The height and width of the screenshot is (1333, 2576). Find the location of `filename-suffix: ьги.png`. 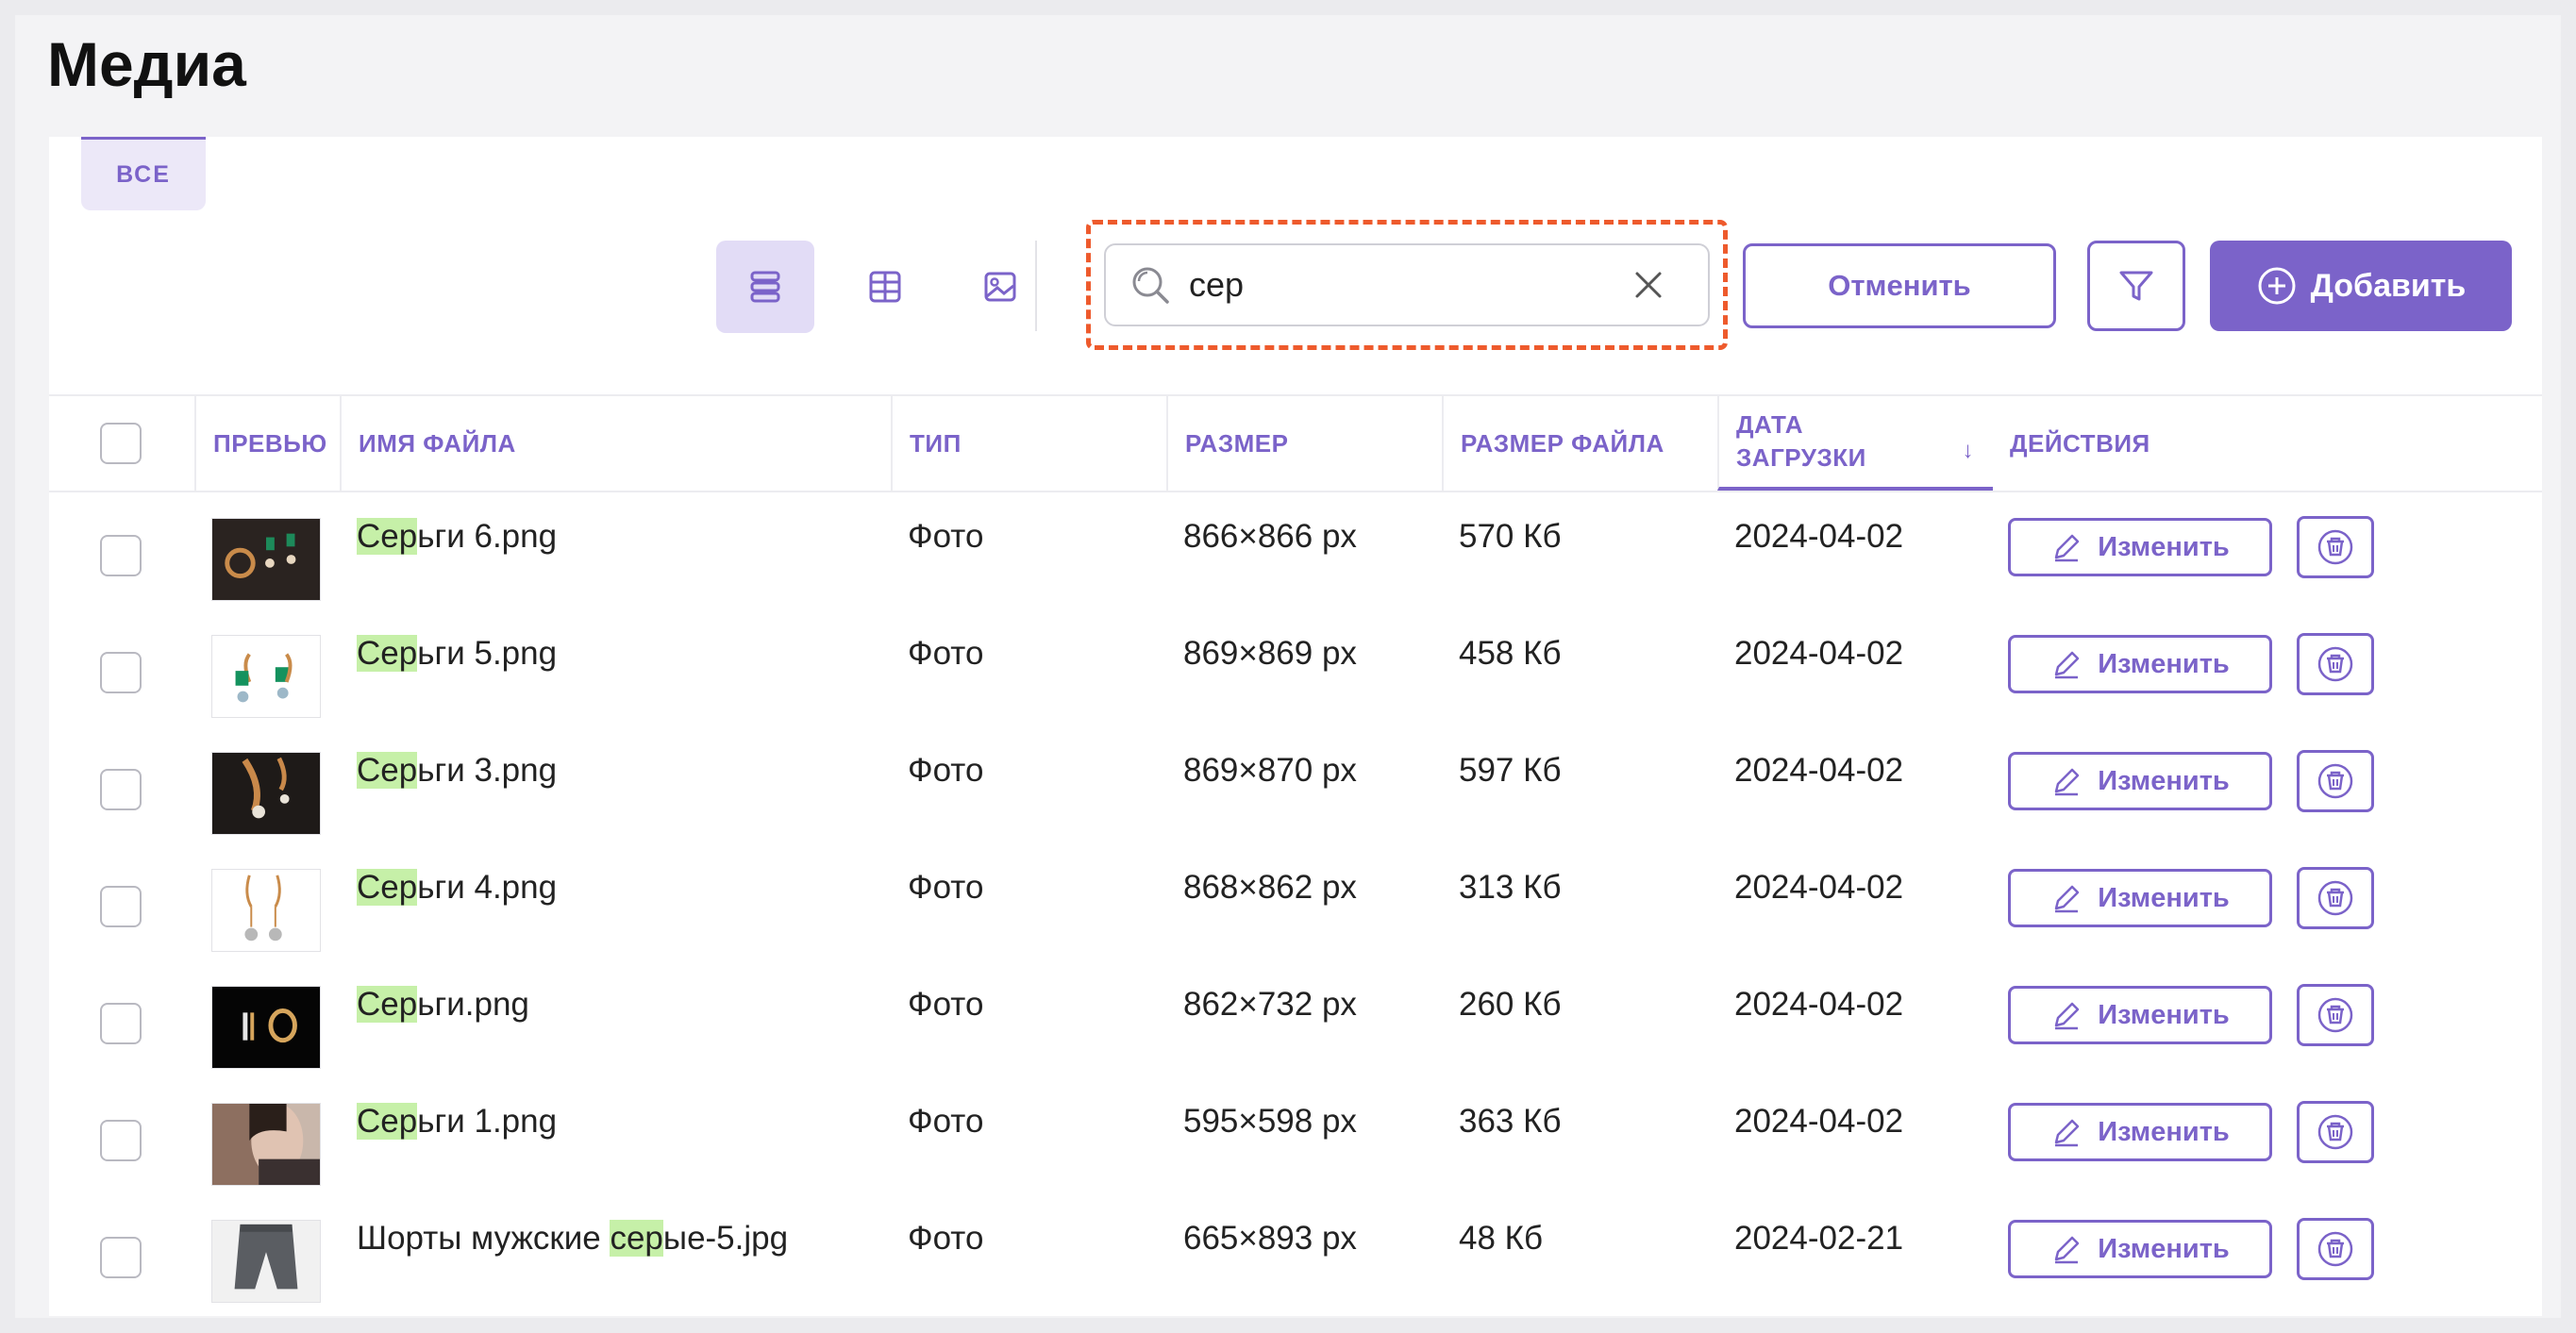

filename-suffix: ьги.png is located at coordinates (473, 1004).